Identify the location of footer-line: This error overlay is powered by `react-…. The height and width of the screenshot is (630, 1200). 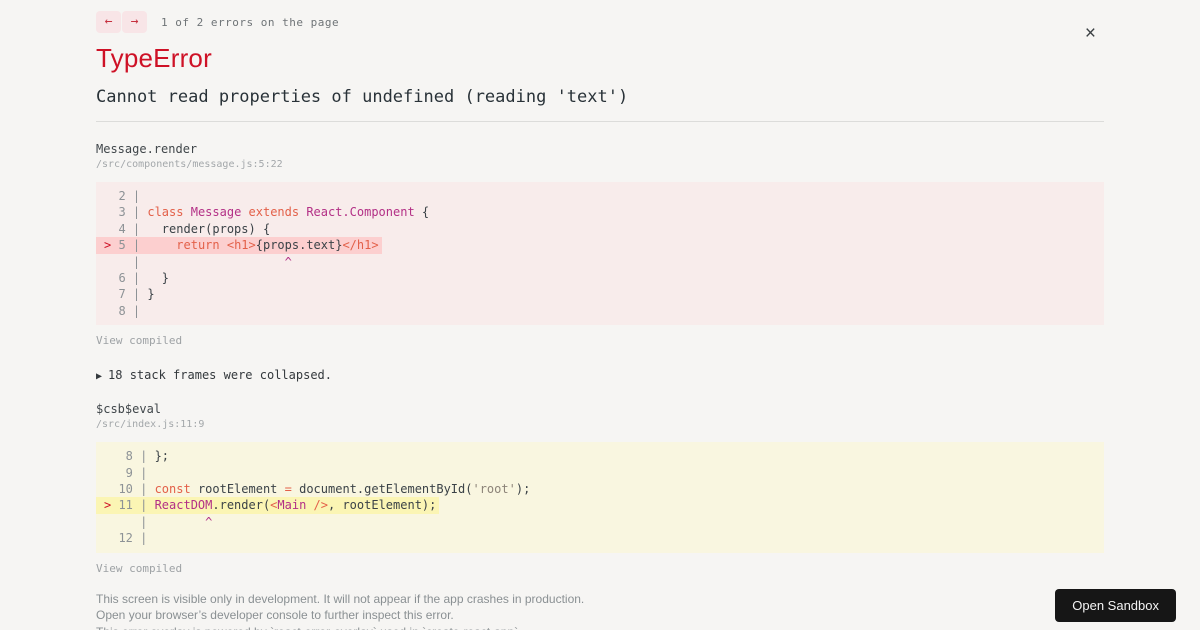
(600, 627).